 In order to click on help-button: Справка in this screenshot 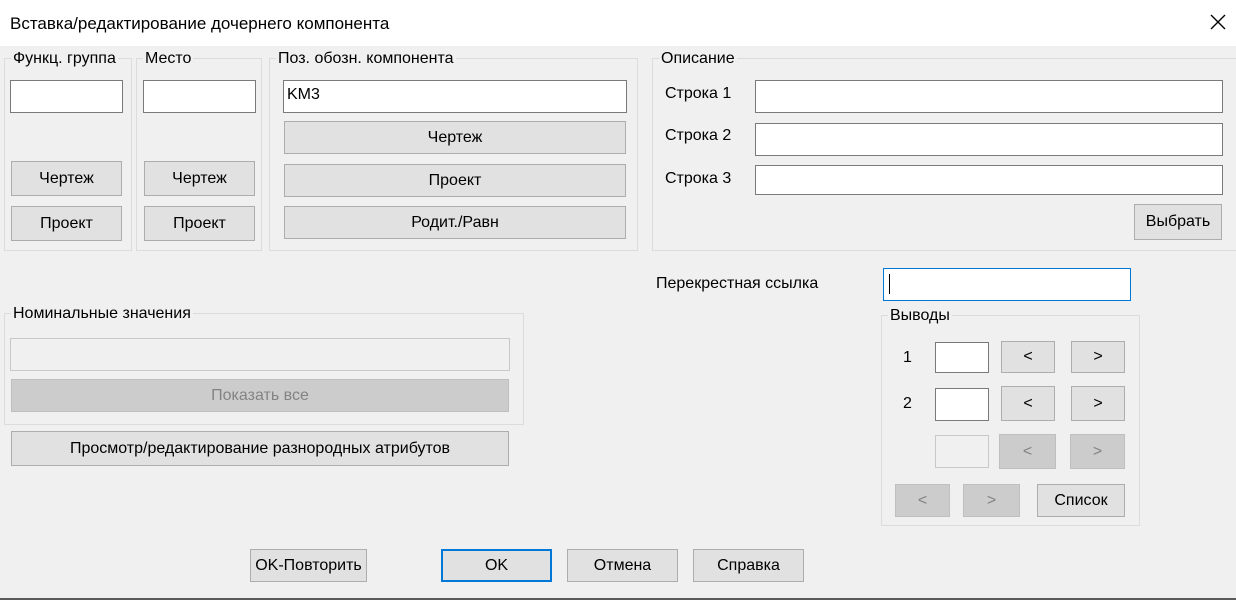, I will do `click(748, 565)`.